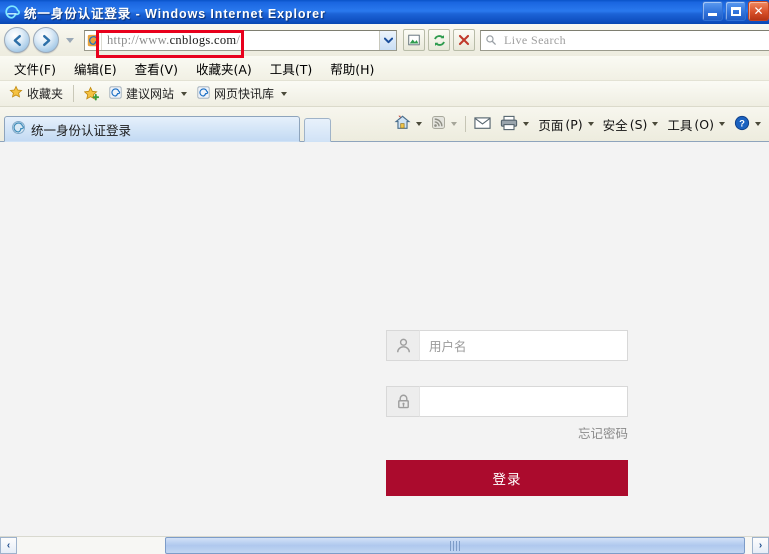 The height and width of the screenshot is (554, 769). What do you see at coordinates (439, 40) in the screenshot?
I see `refresh-button` at bounding box center [439, 40].